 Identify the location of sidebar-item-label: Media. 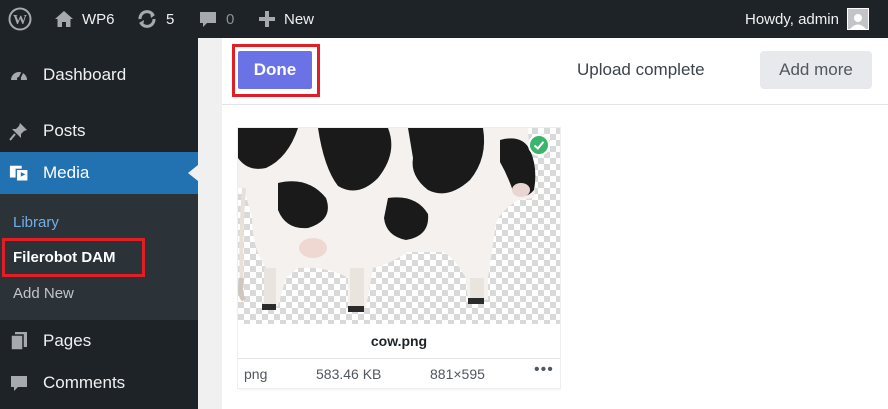
(66, 172).